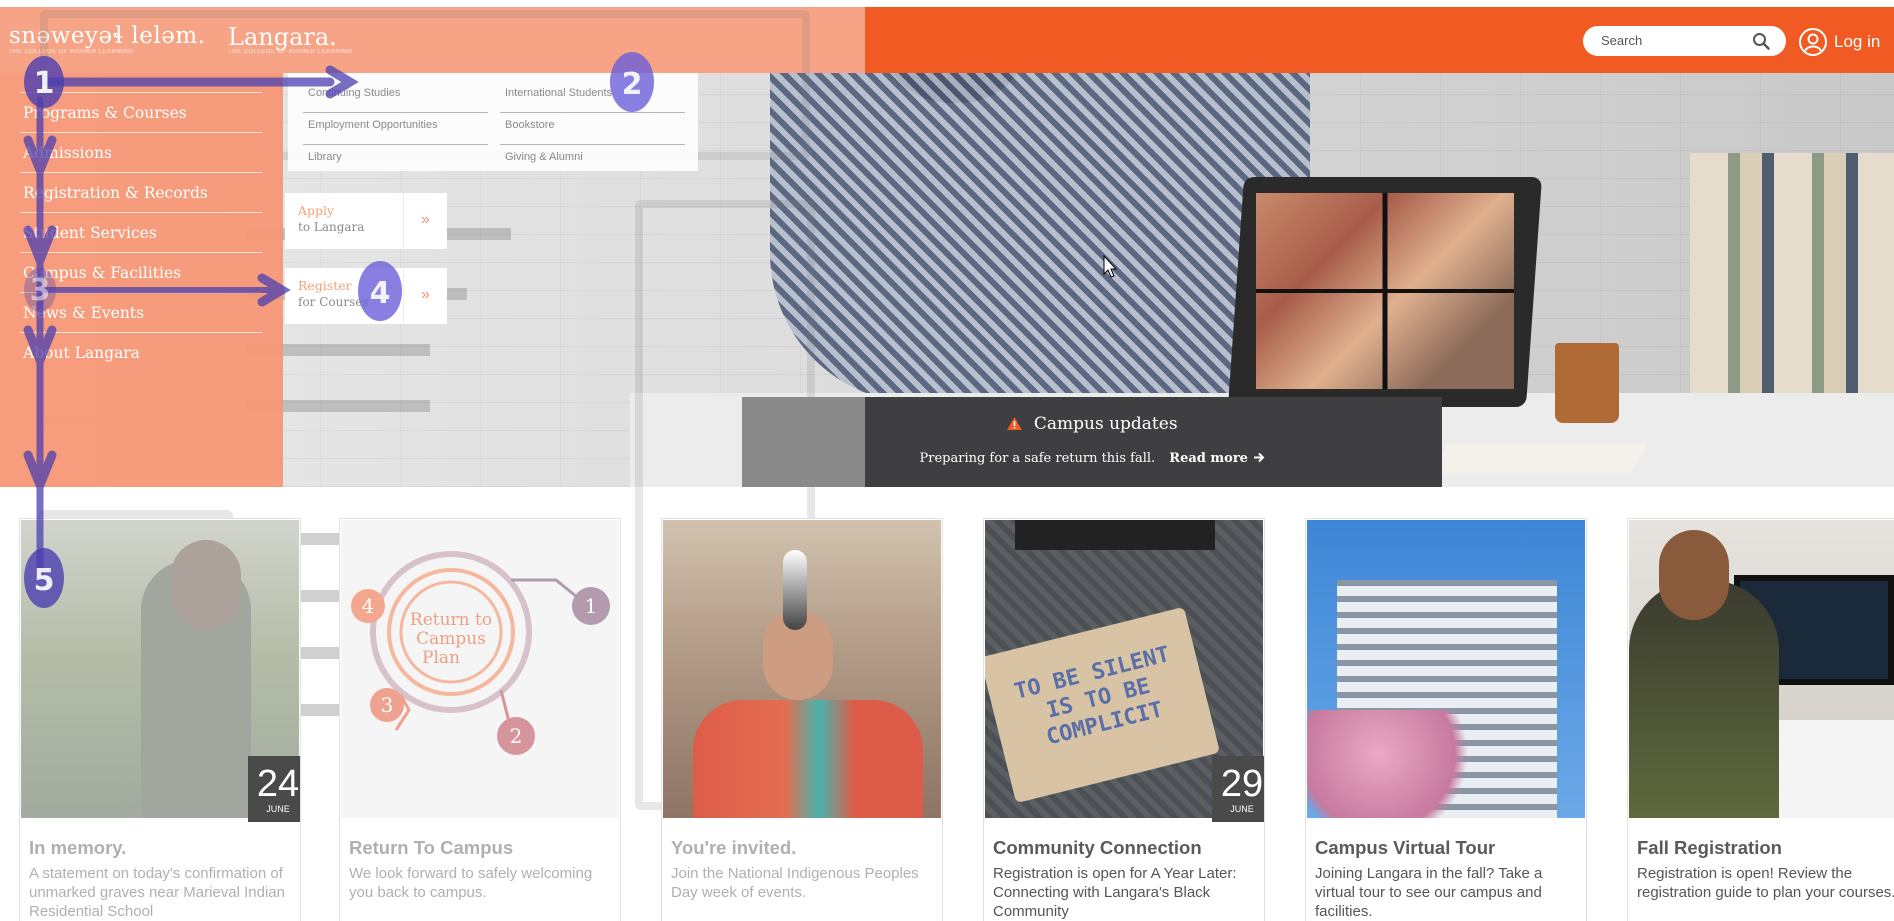 The image size is (1894, 921). Describe the element at coordinates (592, 161) in the screenshot. I see `link-giving-alumni: Giving & Alumni` at that location.